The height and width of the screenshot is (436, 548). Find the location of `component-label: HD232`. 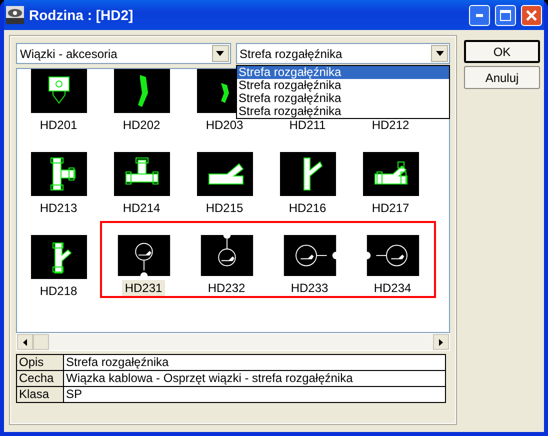

component-label: HD232 is located at coordinates (226, 288).